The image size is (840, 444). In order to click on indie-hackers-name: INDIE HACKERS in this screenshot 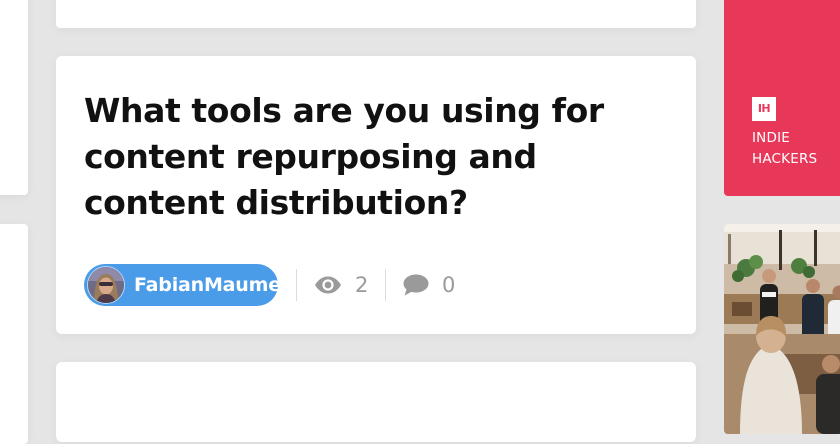, I will do `click(796, 149)`.